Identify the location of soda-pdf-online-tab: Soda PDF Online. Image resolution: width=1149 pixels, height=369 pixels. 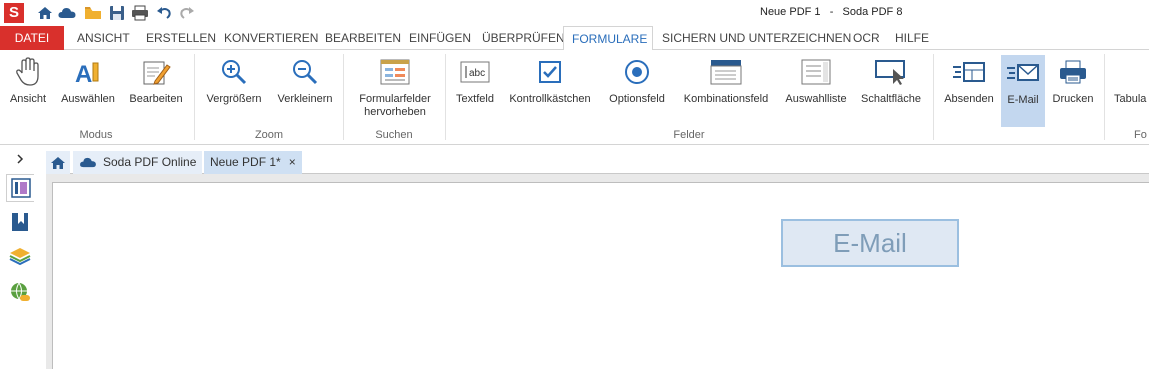
(138, 162).